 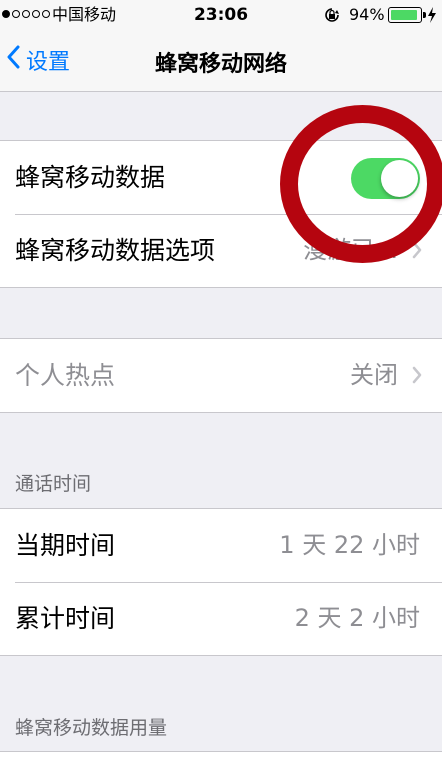 What do you see at coordinates (220, 64) in the screenshot?
I see `page-title: 蜂窝移动网络` at bounding box center [220, 64].